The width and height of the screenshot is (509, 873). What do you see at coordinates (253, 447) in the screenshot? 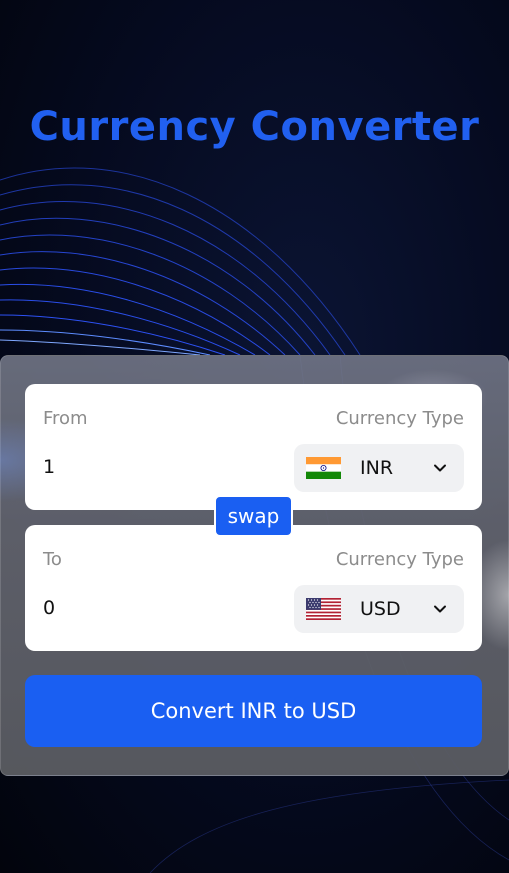
I see `from-box: From Currency Type INR` at bounding box center [253, 447].